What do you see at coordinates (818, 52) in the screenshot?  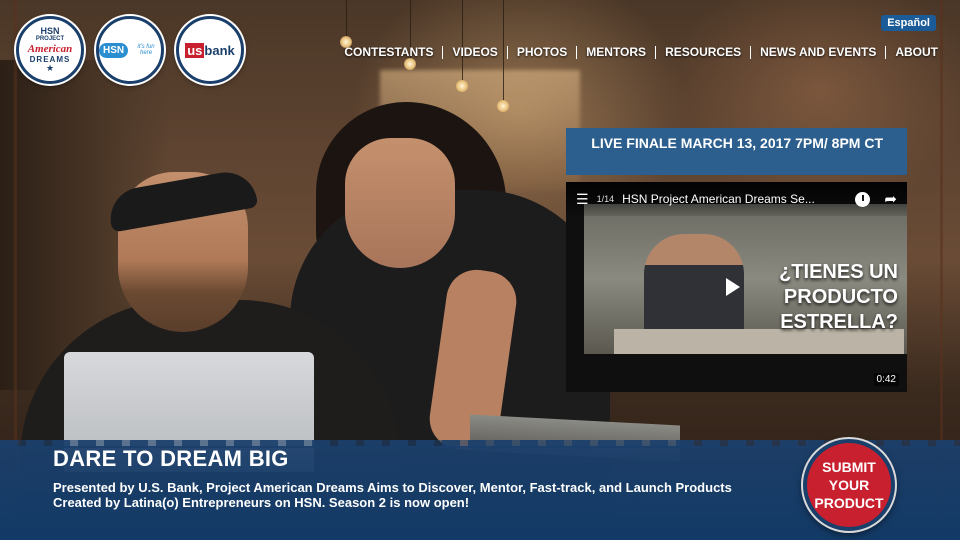 I see `nav-item-news-and-events: NEWS AND EVENTS` at bounding box center [818, 52].